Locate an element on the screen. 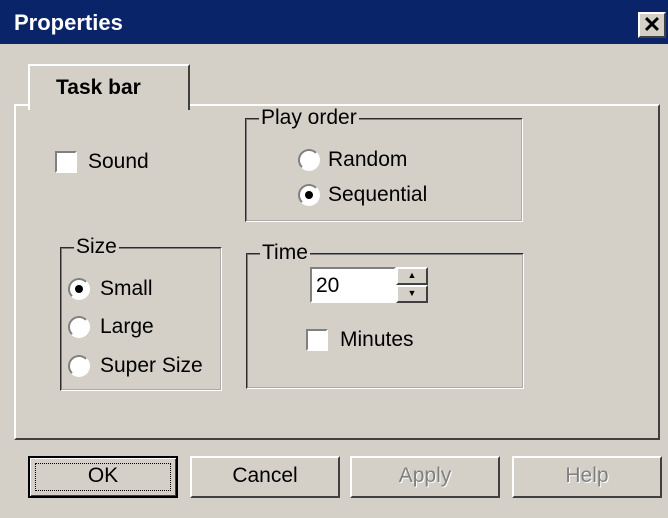  close-button: ✕ is located at coordinates (652, 25).